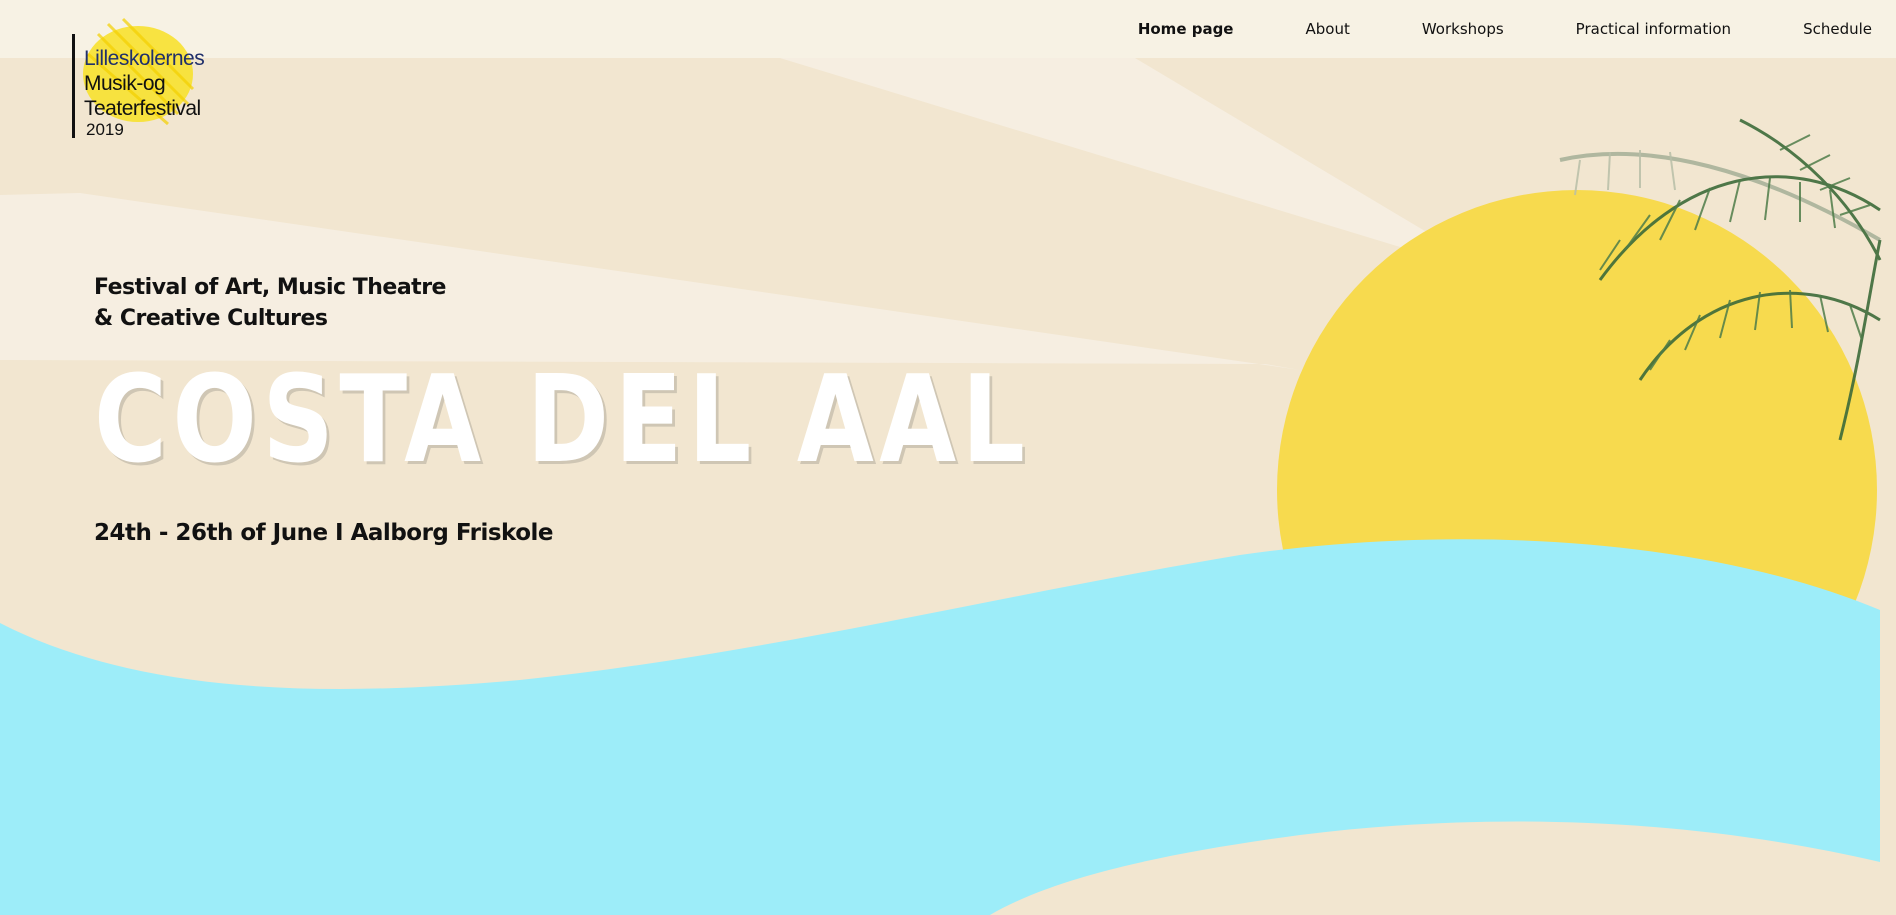 Image resolution: width=1896 pixels, height=915 pixels. I want to click on nav-about: About, so click(1327, 29).